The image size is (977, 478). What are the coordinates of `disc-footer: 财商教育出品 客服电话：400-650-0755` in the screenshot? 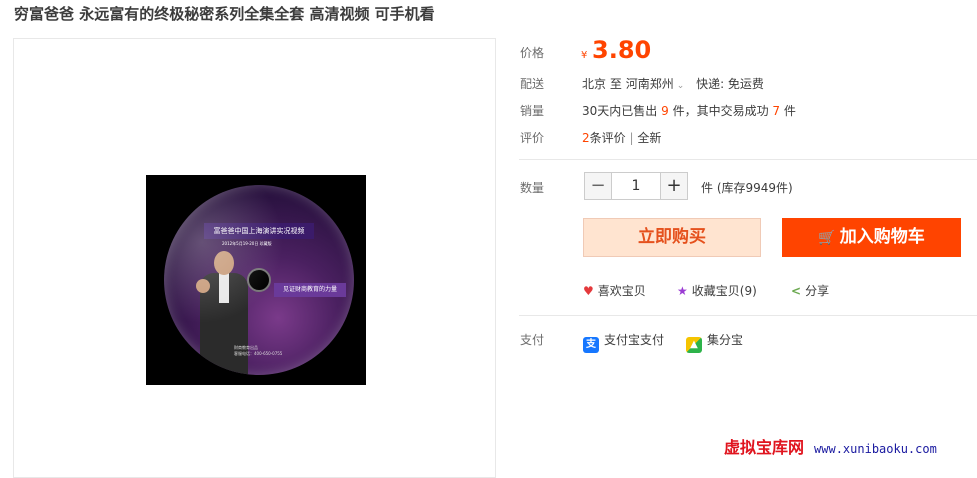 It's located at (258, 351).